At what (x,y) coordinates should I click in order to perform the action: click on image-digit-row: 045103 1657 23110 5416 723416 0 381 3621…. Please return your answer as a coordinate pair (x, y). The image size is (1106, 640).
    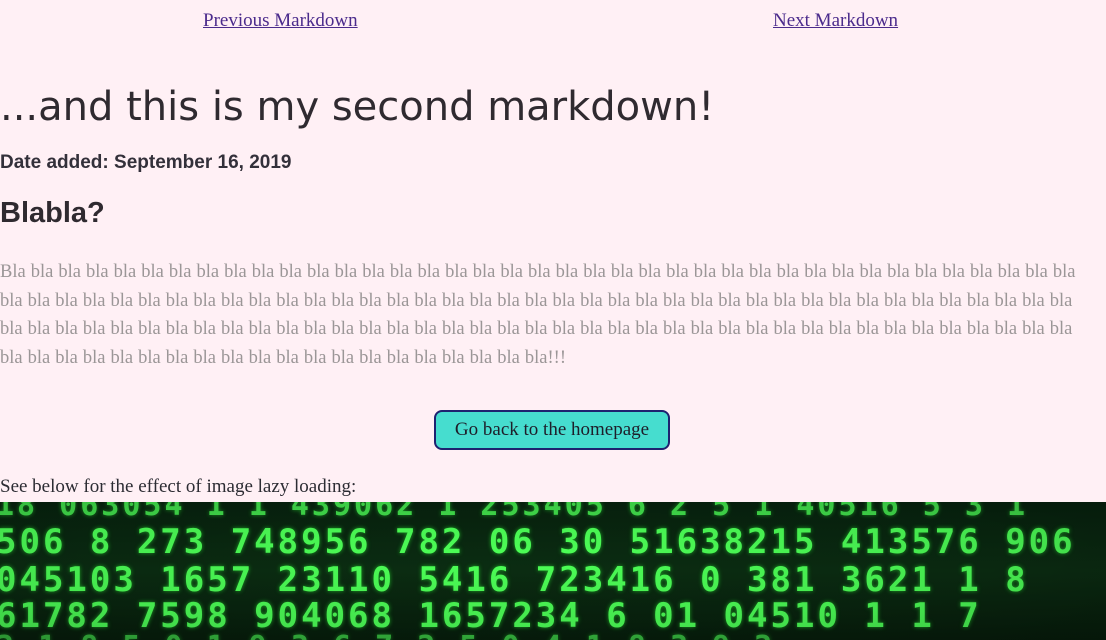
    Looking at the image, I should click on (514, 580).